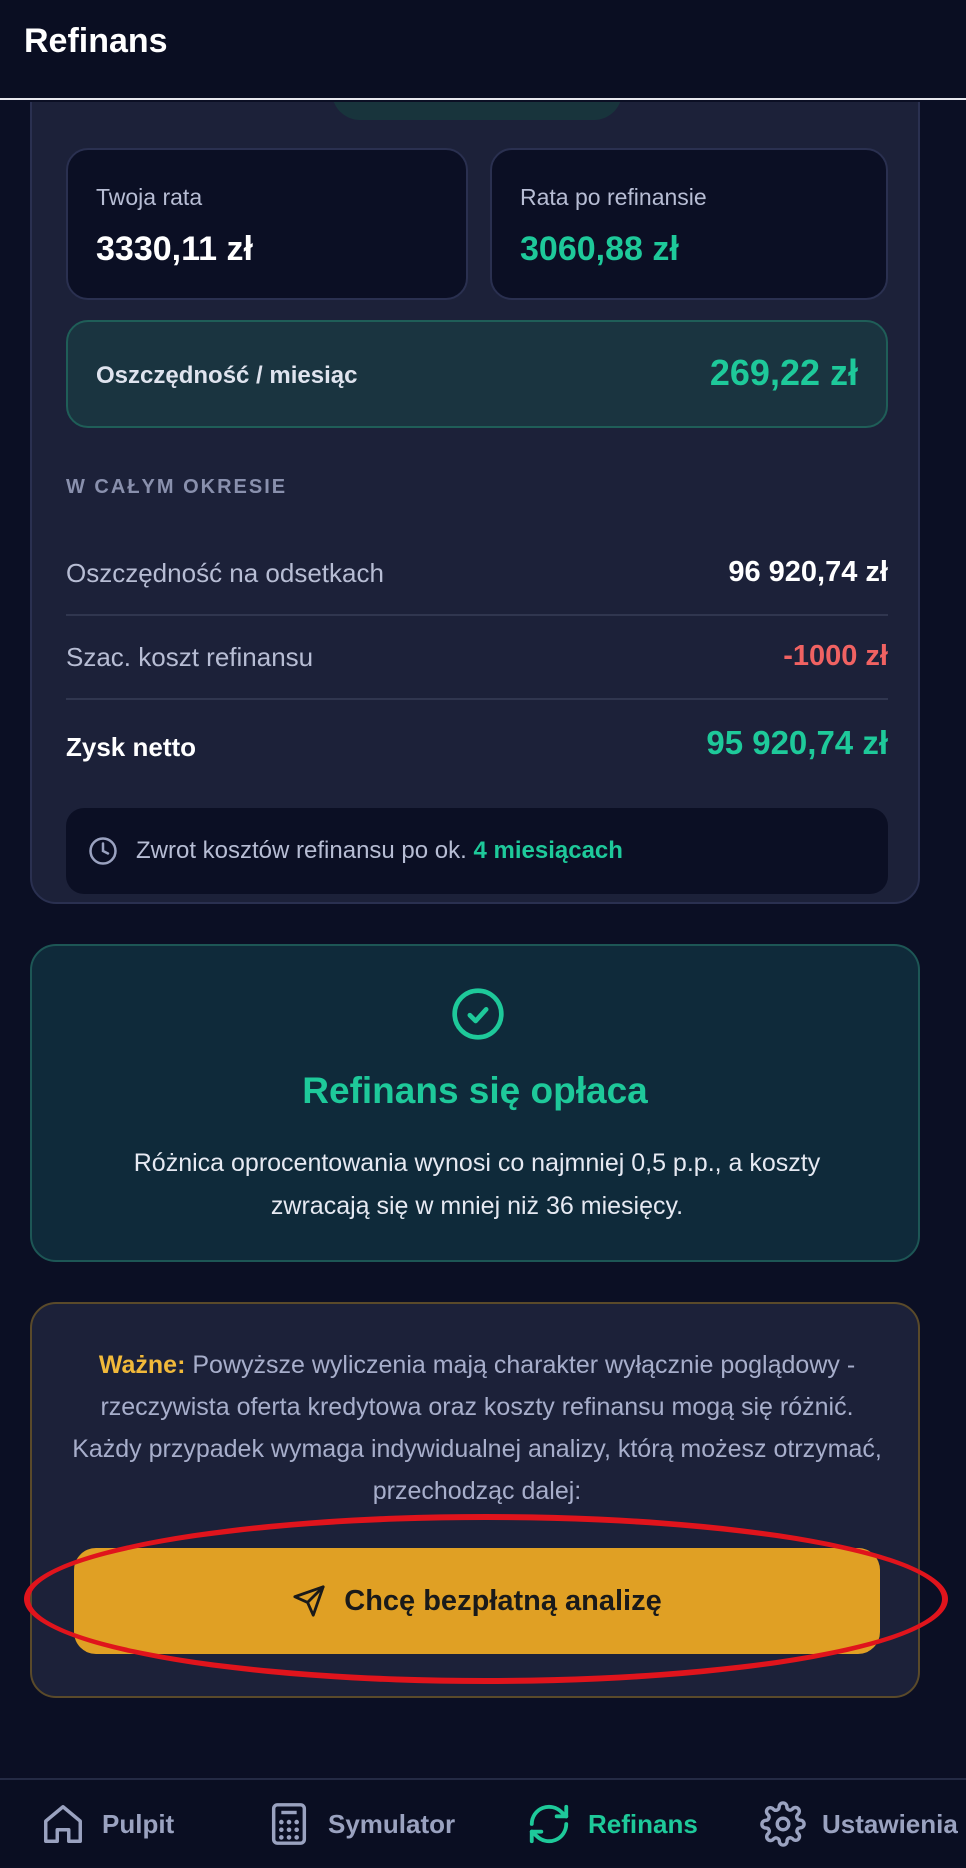 Image resolution: width=966 pixels, height=1868 pixels. What do you see at coordinates (392, 1823) in the screenshot?
I see `nav-label-symulator: Symulator` at bounding box center [392, 1823].